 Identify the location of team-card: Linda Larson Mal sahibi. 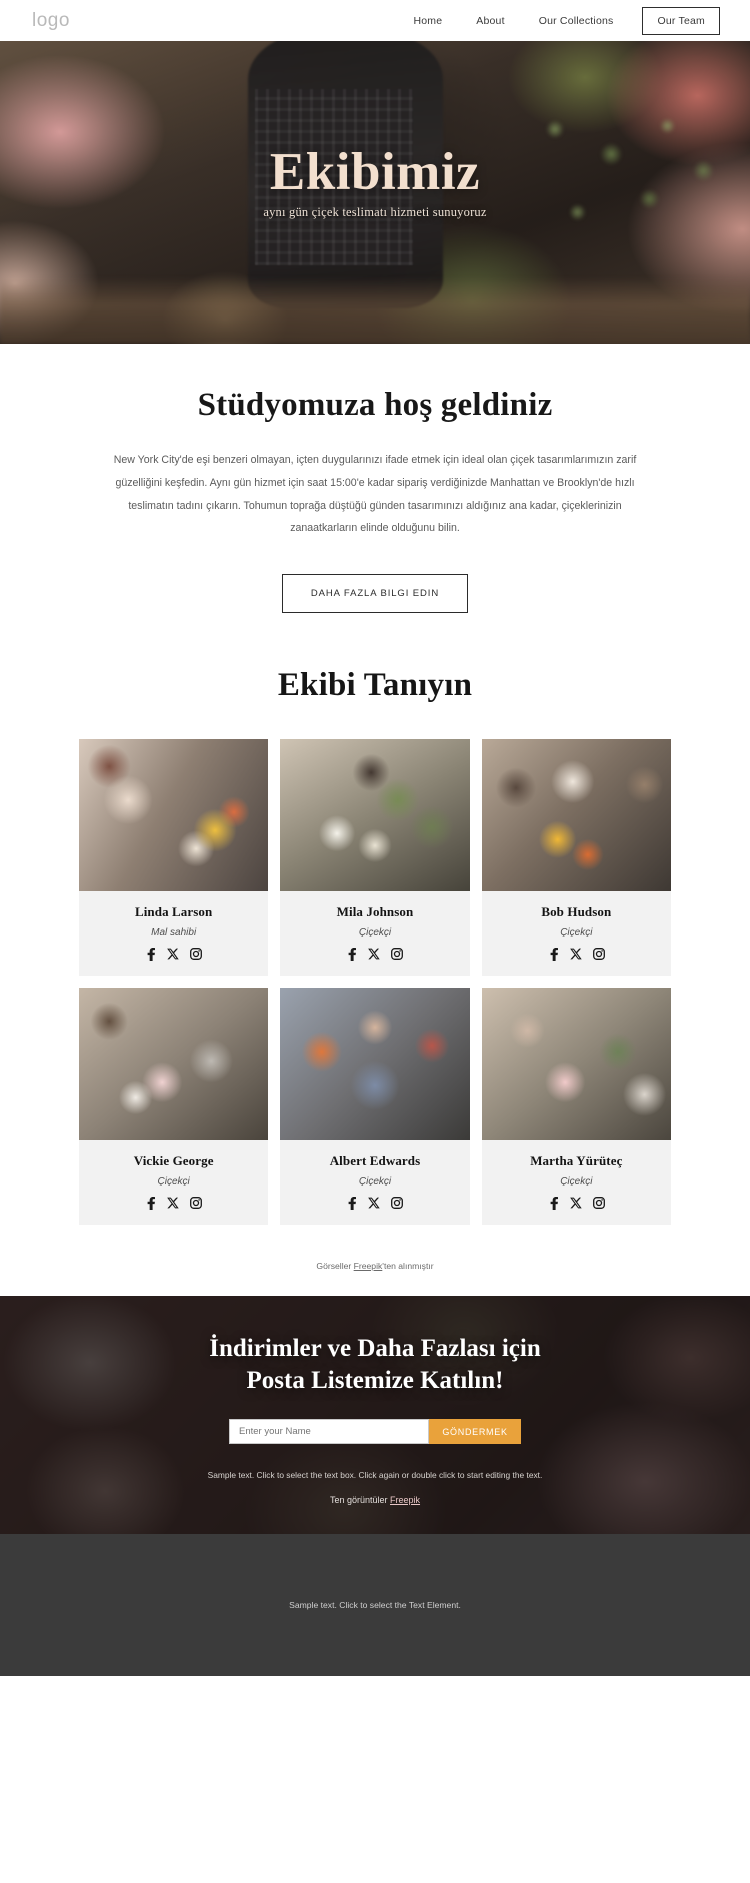
(174, 858).